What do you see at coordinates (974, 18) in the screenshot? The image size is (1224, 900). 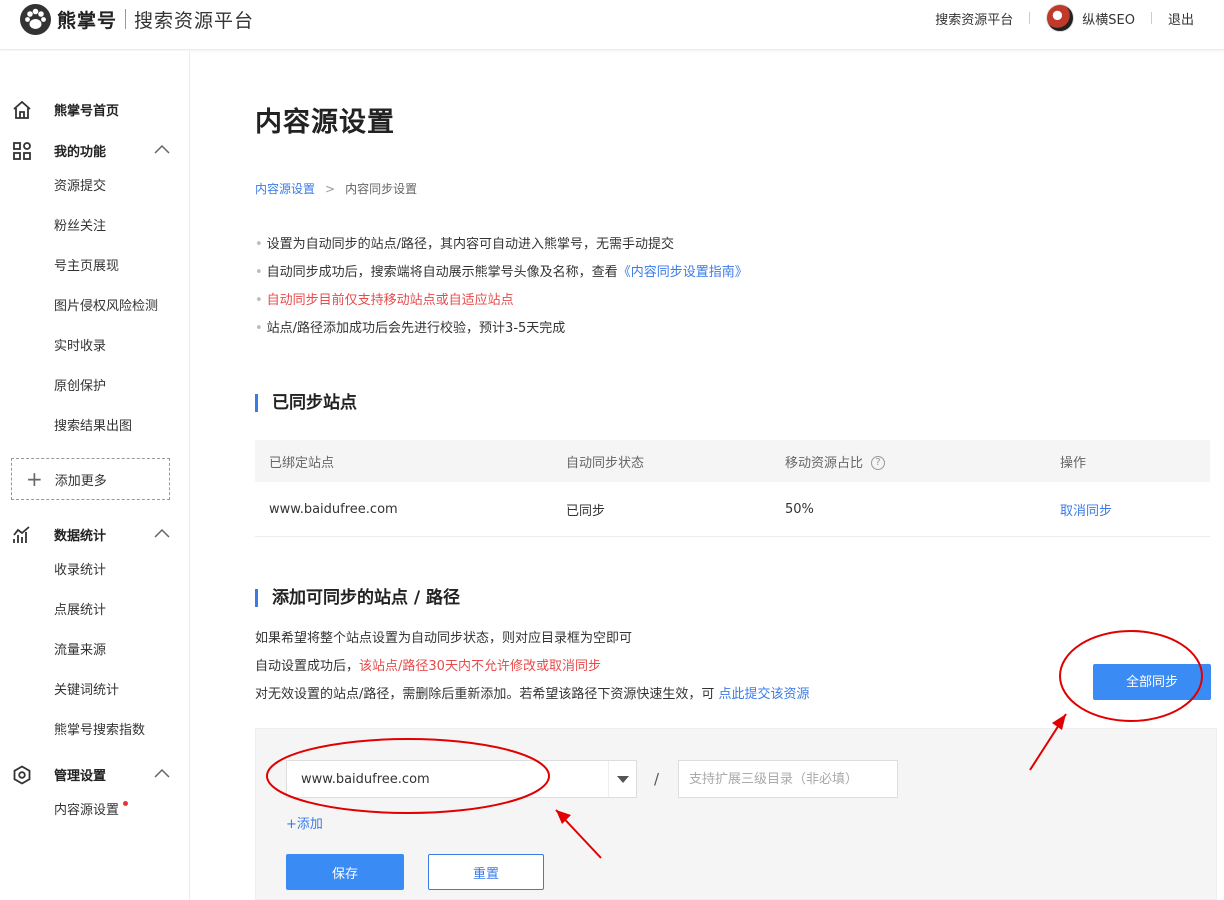 I see `nav-platform-link: 搜索资源平台` at bounding box center [974, 18].